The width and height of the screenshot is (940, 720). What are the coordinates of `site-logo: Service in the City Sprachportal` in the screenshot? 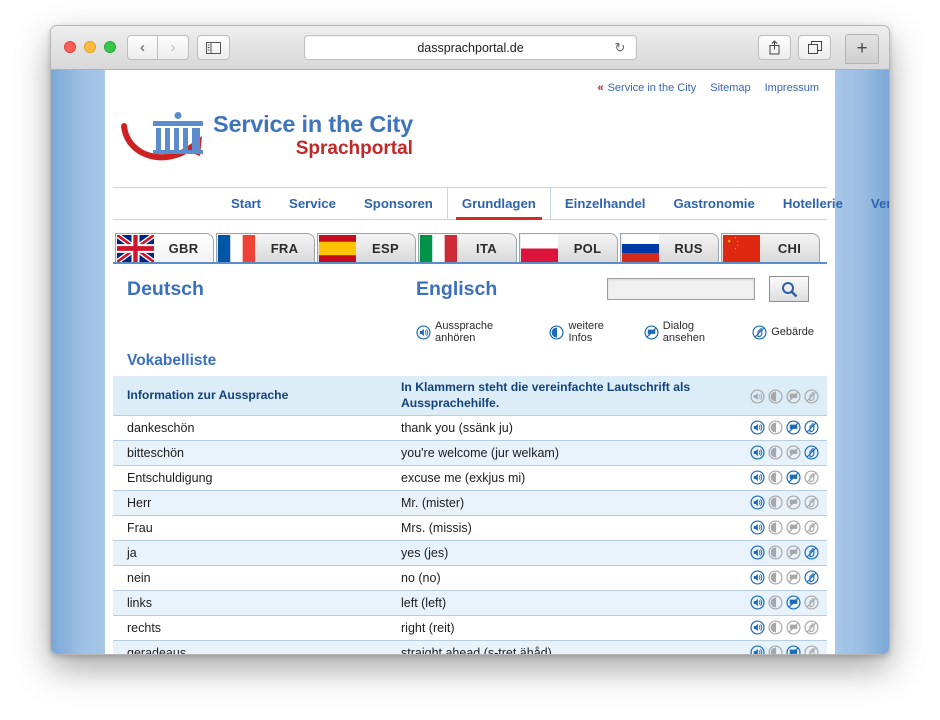 It's located at (470, 138).